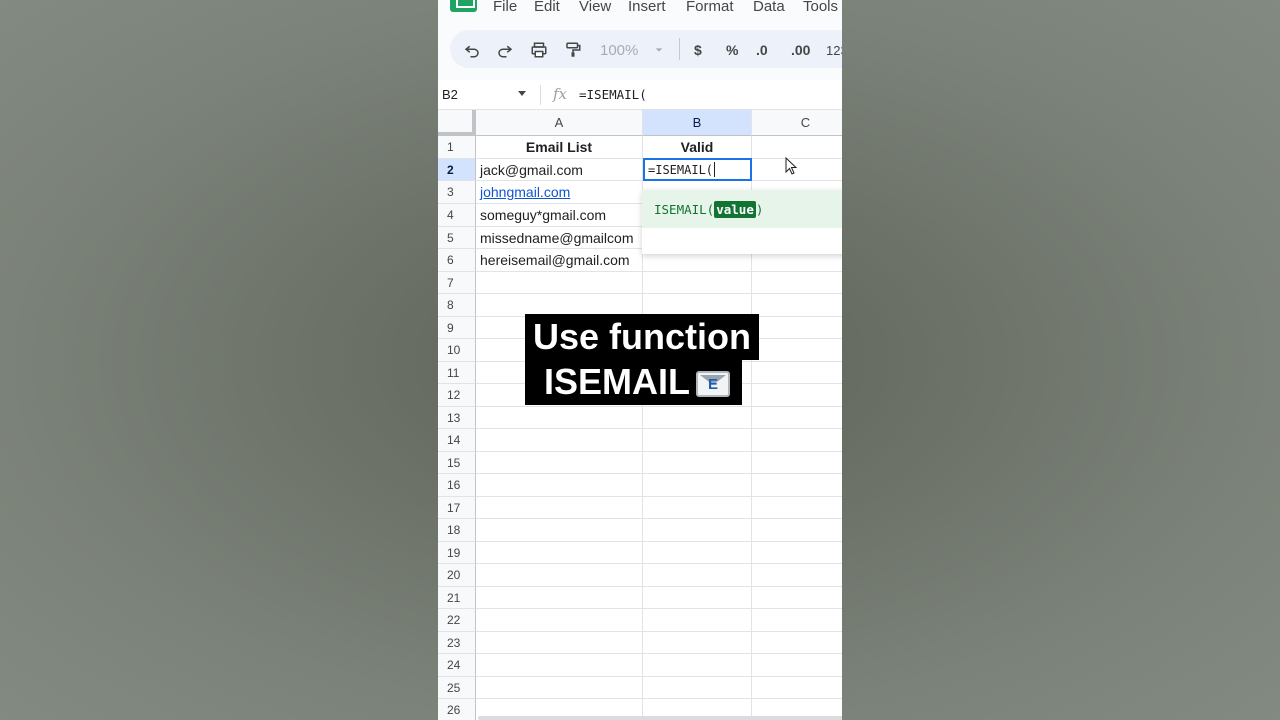 Image resolution: width=1280 pixels, height=720 pixels. Describe the element at coordinates (457, 463) in the screenshot. I see `row-header-15: 15` at that location.